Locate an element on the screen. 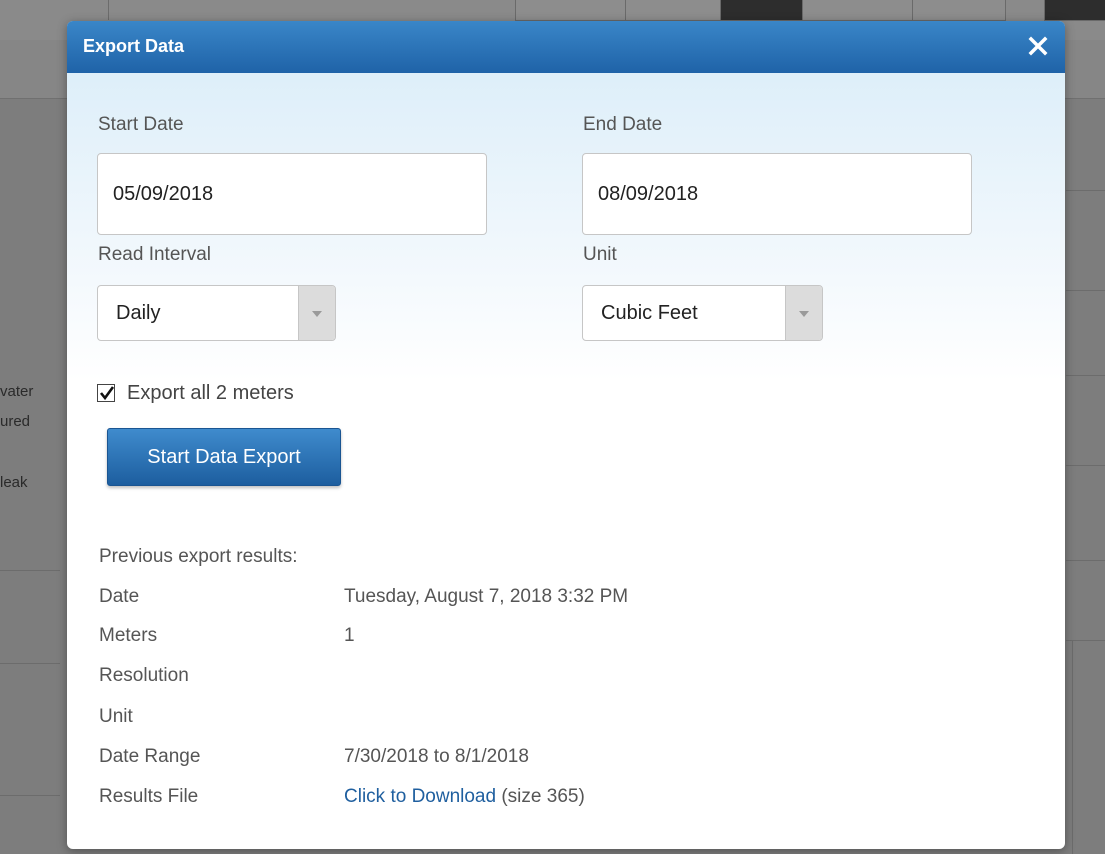 Image resolution: width=1105 pixels, height=854 pixels. unit-select: Cubic Feet is located at coordinates (702, 313).